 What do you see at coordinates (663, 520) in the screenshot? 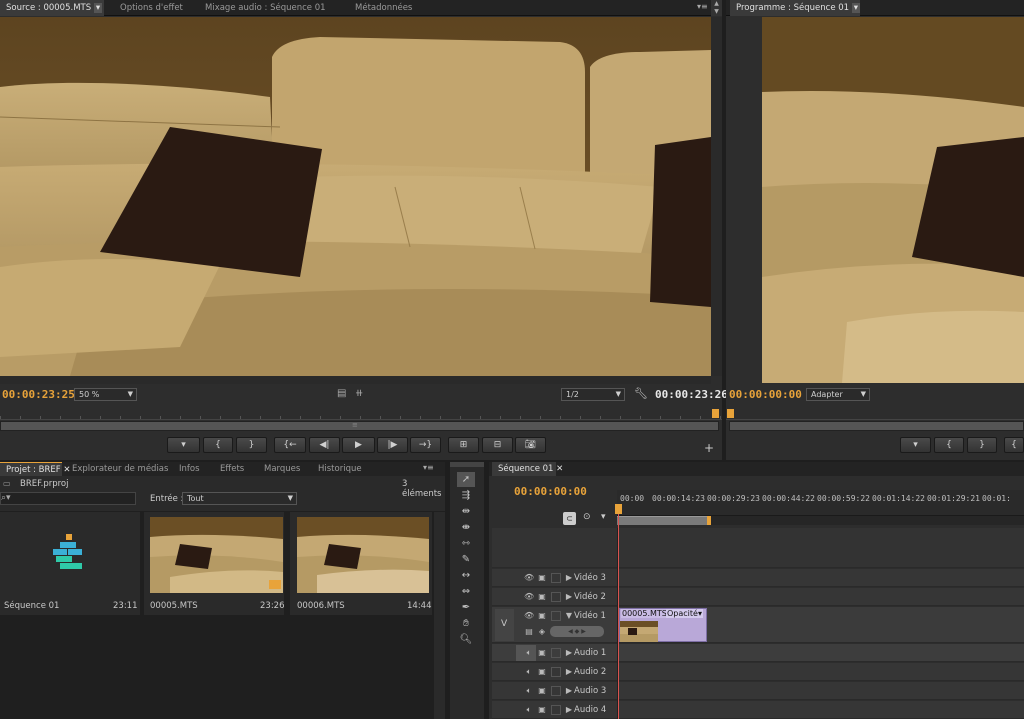
I see `work-area-bar` at bounding box center [663, 520].